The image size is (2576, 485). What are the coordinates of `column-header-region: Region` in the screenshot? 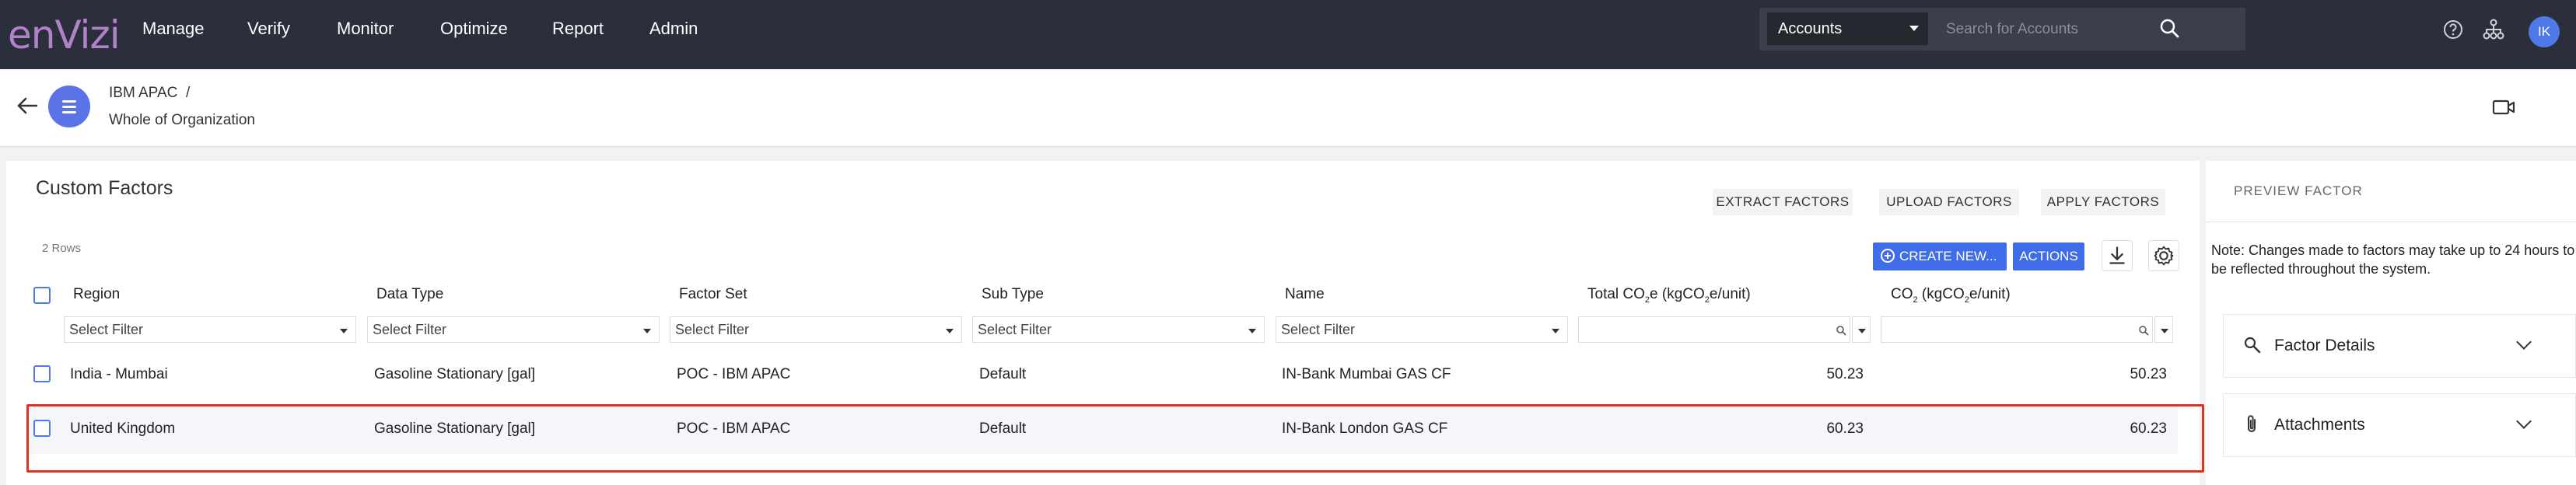 It's located at (97, 295).